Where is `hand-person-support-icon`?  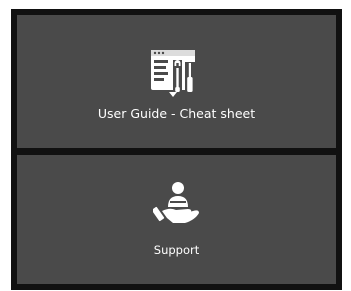 hand-person-support-icon is located at coordinates (175, 202).